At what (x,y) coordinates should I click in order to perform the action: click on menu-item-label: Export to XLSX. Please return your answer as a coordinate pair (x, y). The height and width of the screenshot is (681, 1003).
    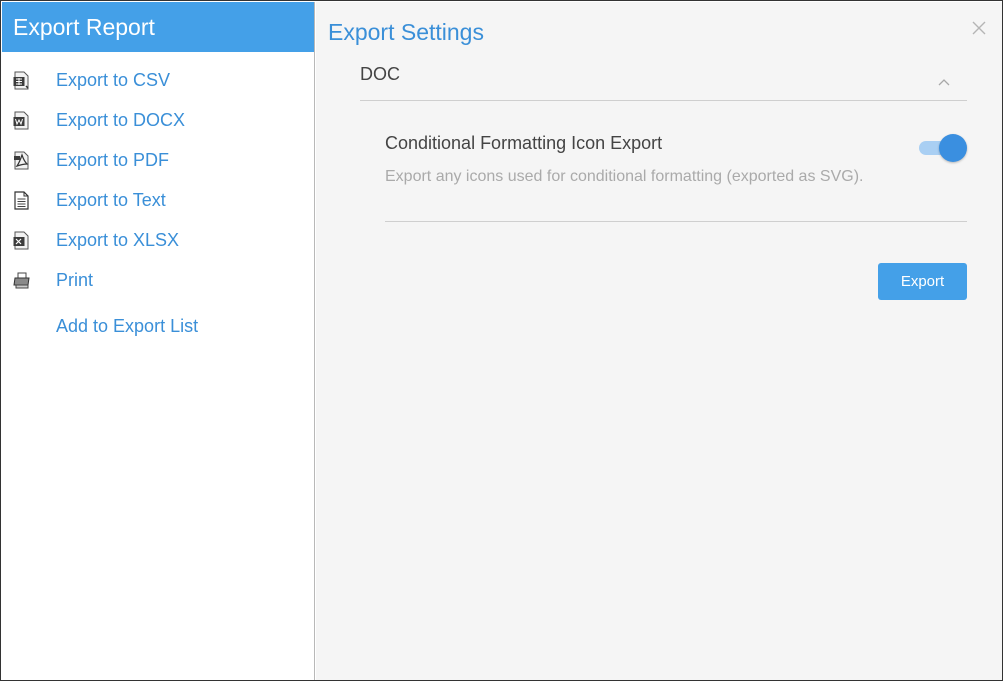
    Looking at the image, I should click on (118, 239).